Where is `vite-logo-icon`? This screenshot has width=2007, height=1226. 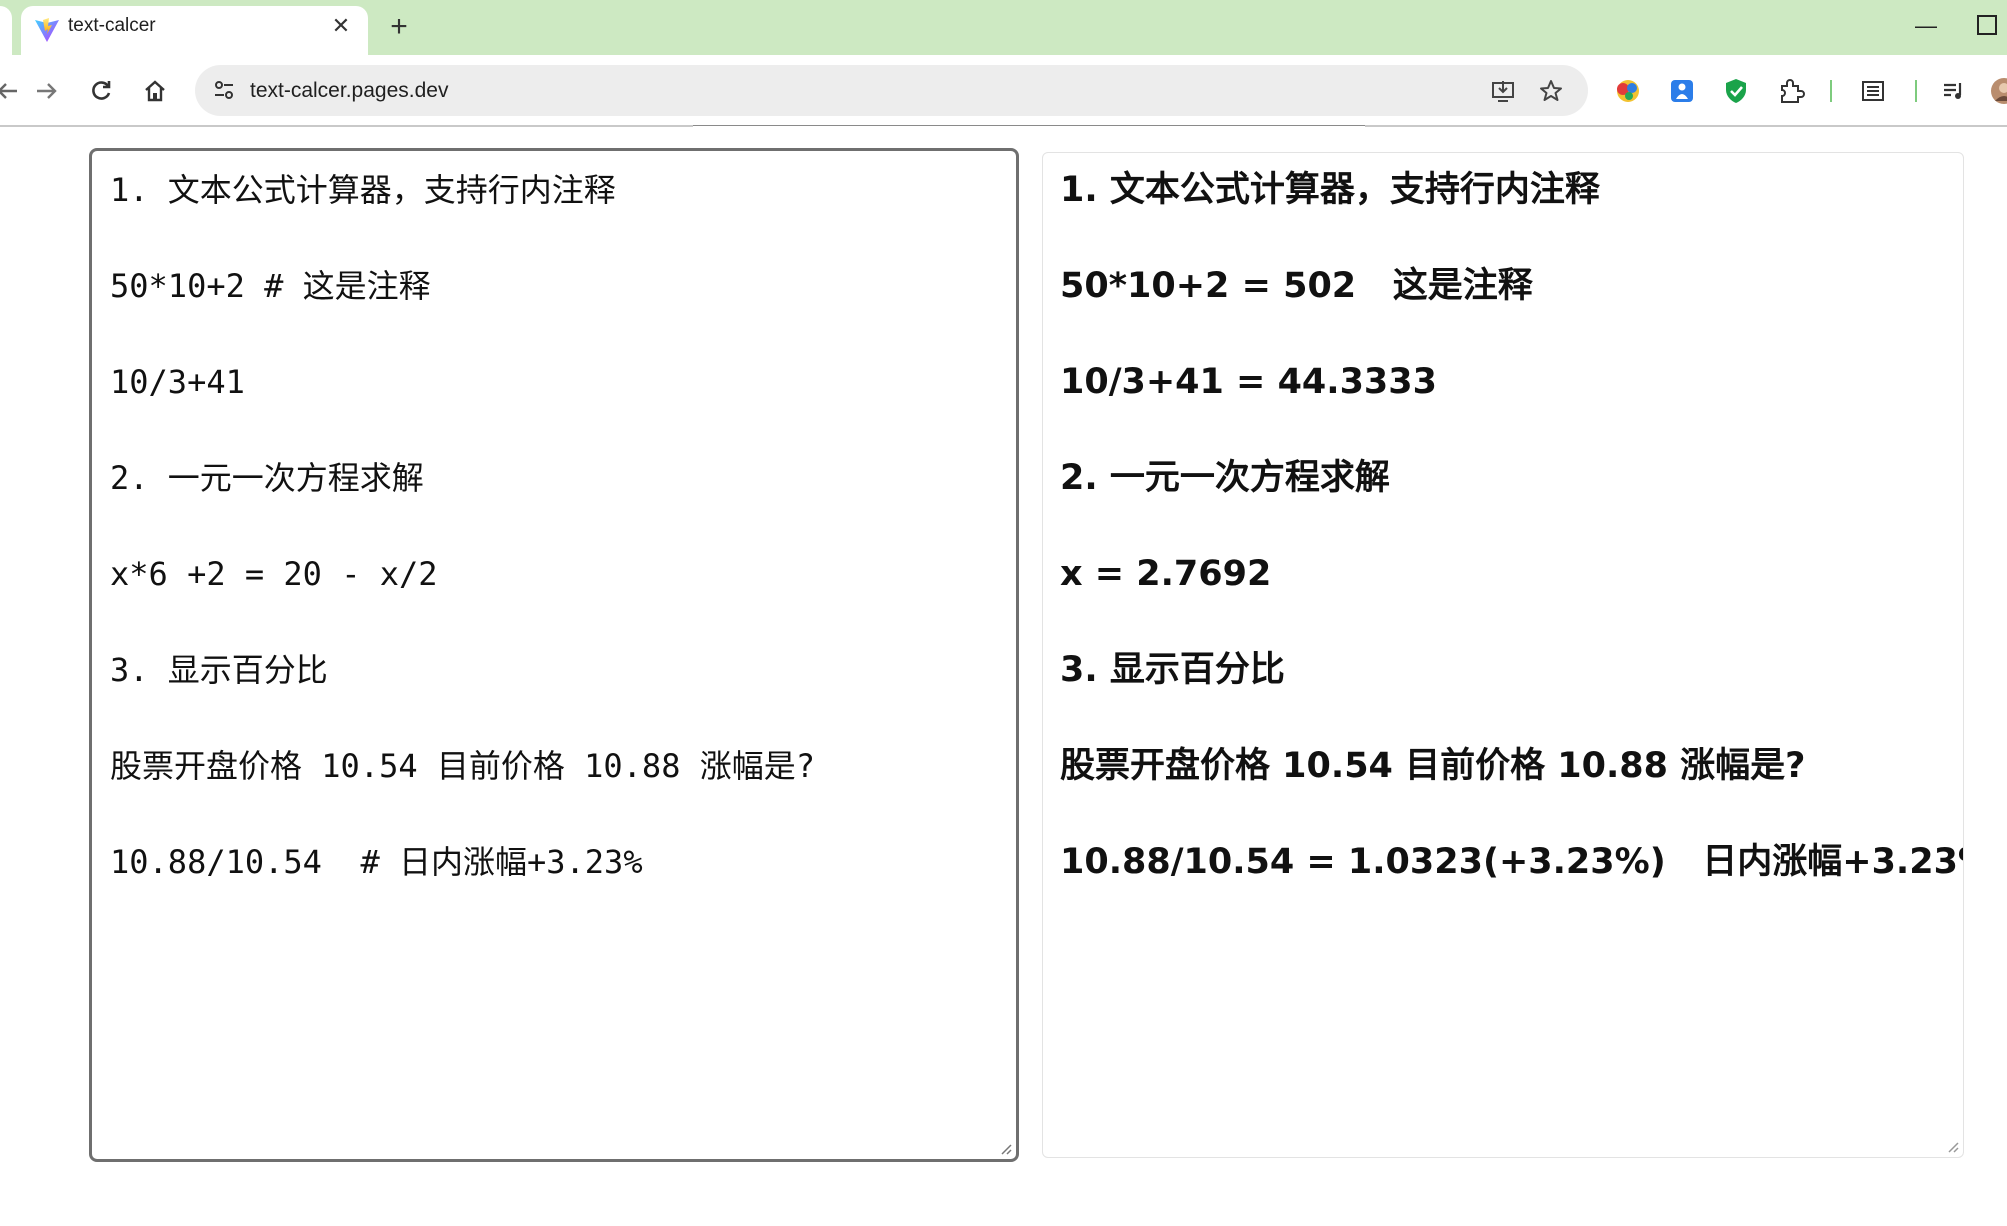 vite-logo-icon is located at coordinates (47, 30).